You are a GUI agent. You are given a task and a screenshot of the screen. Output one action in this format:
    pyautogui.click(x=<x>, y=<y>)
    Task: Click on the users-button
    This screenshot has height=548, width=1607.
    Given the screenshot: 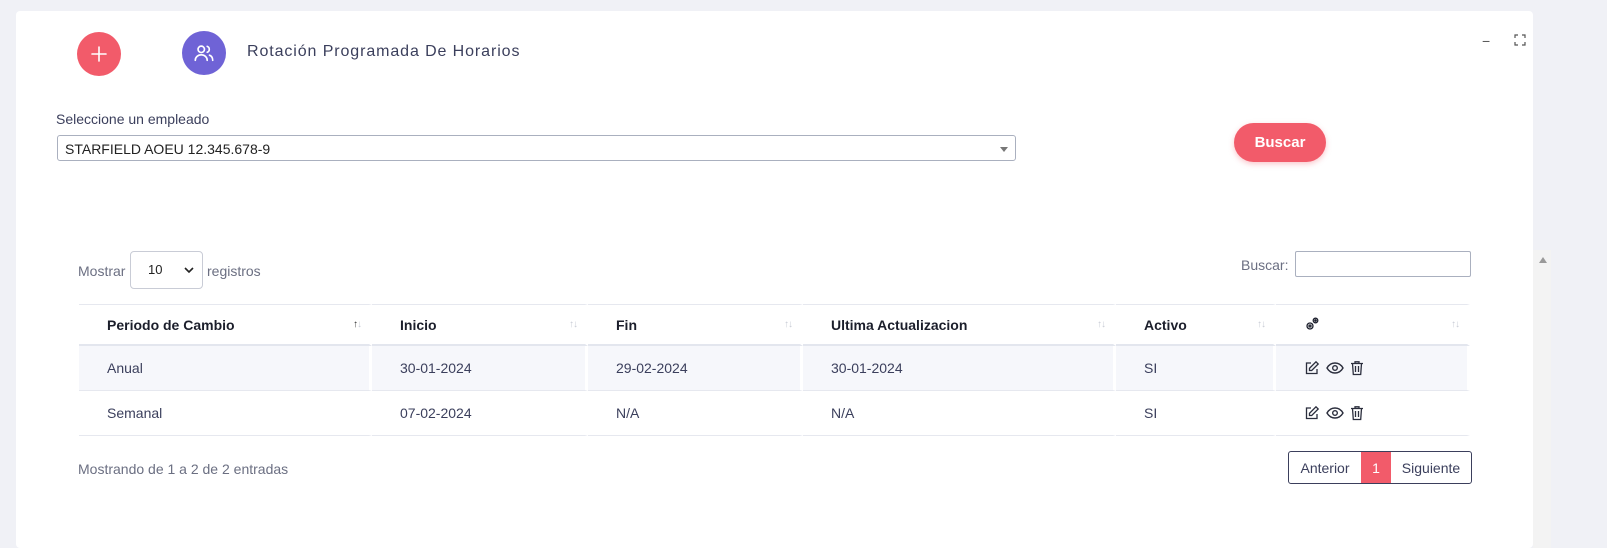 What is the action you would take?
    pyautogui.click(x=204, y=53)
    